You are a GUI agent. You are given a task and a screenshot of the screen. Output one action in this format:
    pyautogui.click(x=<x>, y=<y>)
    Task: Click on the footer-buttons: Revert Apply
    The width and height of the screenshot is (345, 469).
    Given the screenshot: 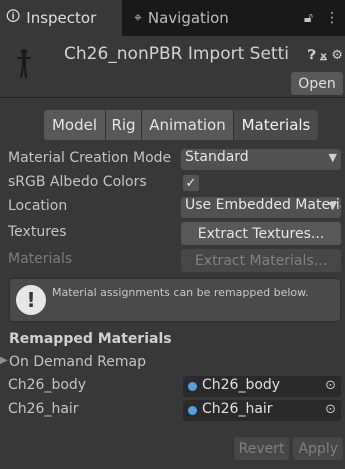 What is the action you would take?
    pyautogui.click(x=288, y=448)
    